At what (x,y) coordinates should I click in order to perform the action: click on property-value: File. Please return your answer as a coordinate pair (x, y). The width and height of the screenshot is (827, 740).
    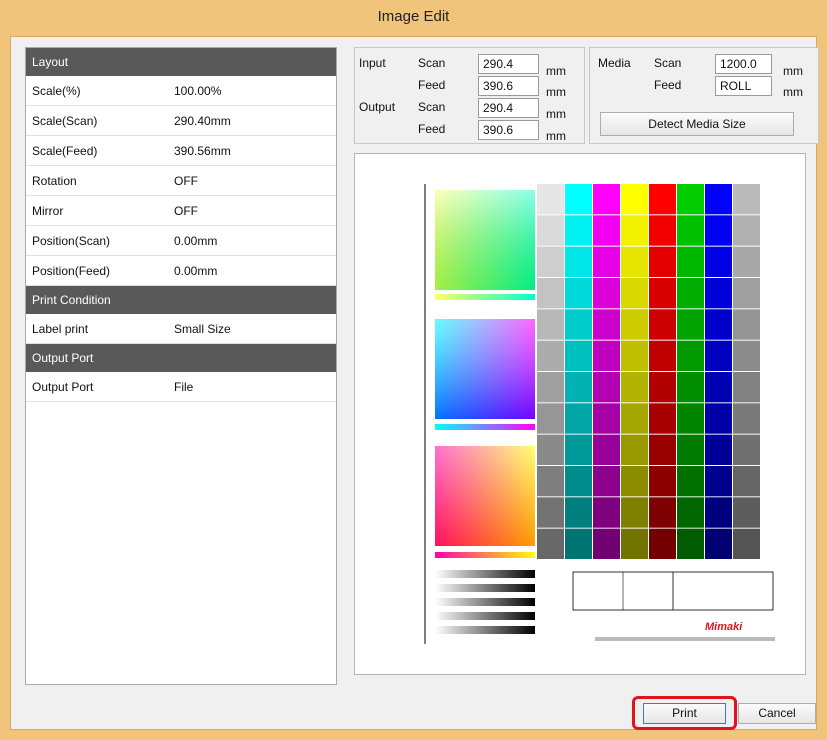
    Looking at the image, I should click on (255, 387).